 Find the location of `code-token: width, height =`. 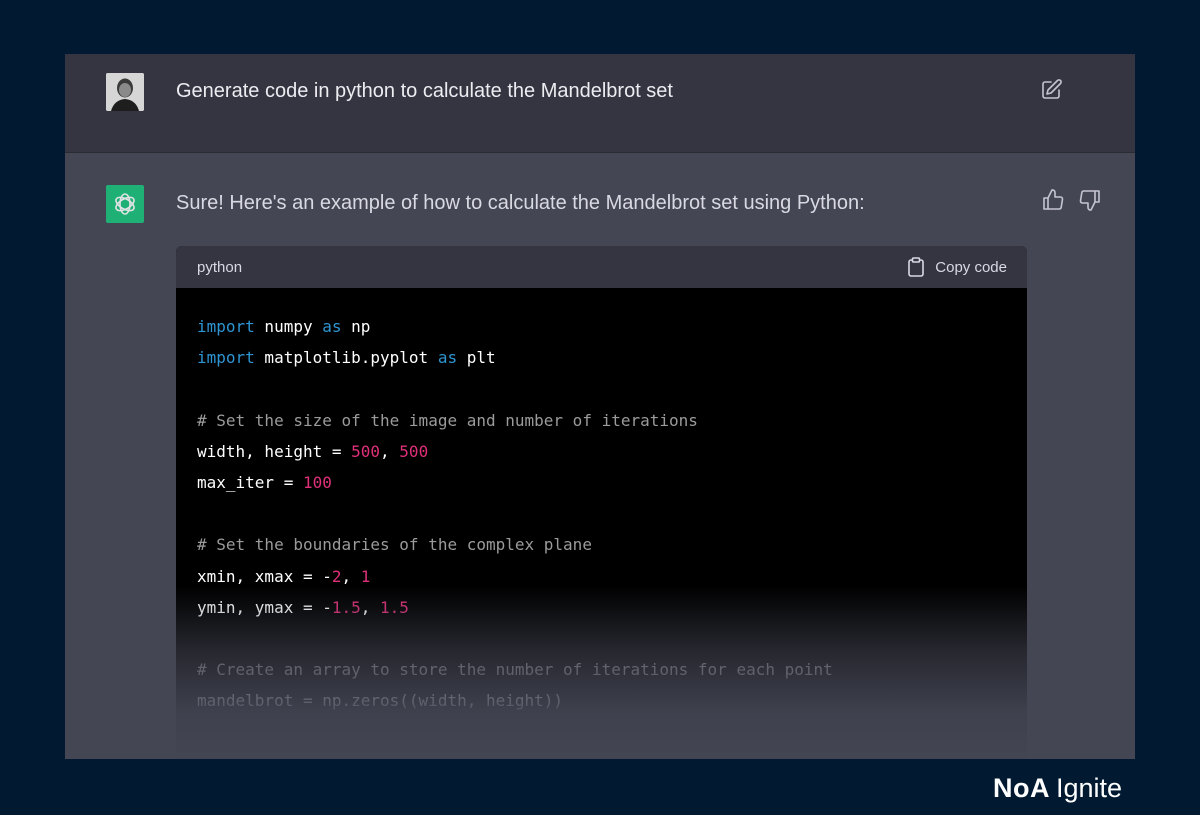

code-token: width, height = is located at coordinates (274, 451).